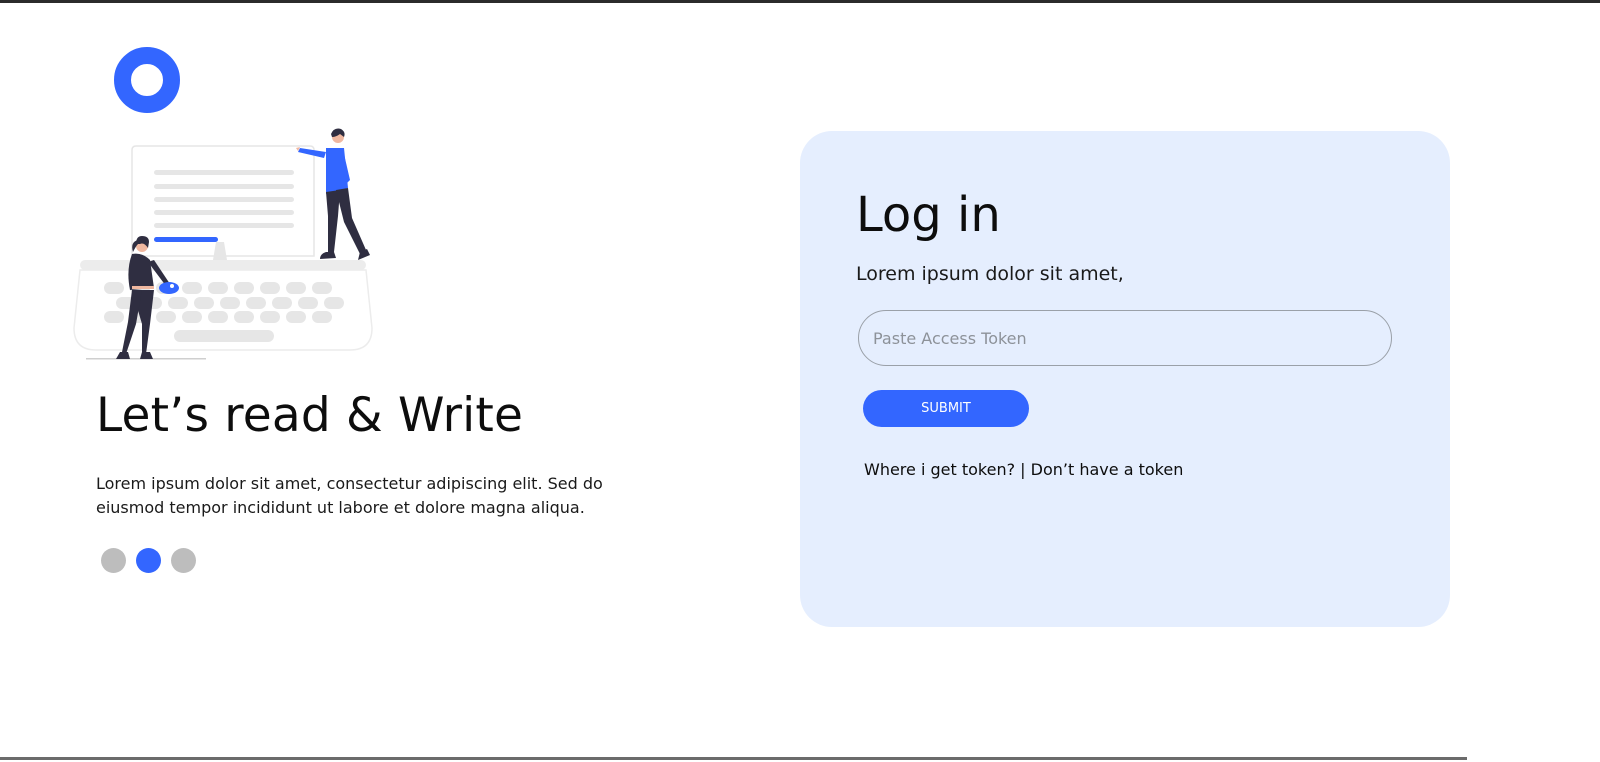  What do you see at coordinates (310, 415) in the screenshot?
I see `hero-title: Let’s read & Write` at bounding box center [310, 415].